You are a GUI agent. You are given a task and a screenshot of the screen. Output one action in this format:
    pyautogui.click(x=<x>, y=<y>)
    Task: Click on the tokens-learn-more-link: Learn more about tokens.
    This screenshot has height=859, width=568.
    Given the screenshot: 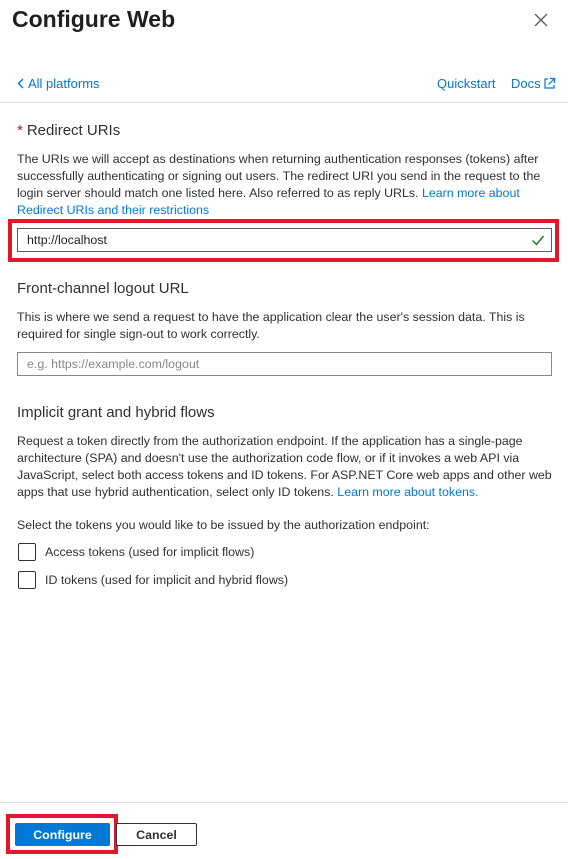 What is the action you would take?
    pyautogui.click(x=407, y=492)
    